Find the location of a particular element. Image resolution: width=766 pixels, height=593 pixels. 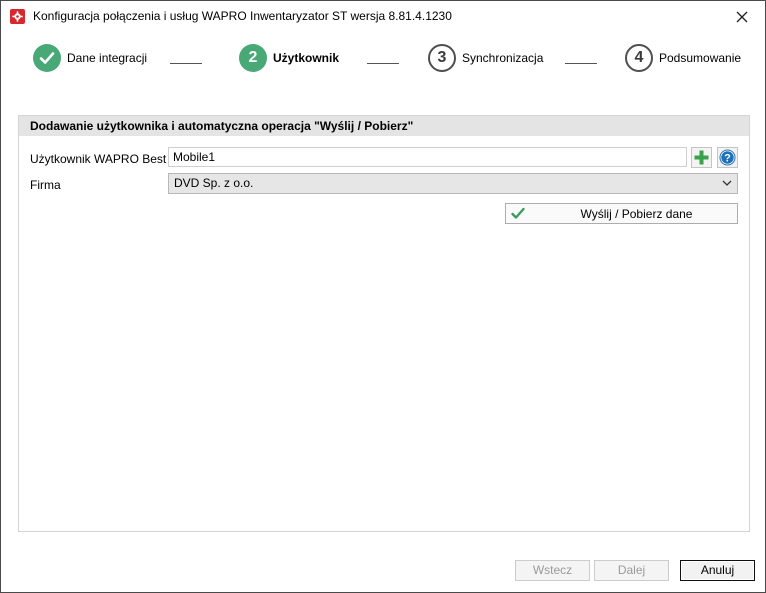

close-icon is located at coordinates (742, 16).